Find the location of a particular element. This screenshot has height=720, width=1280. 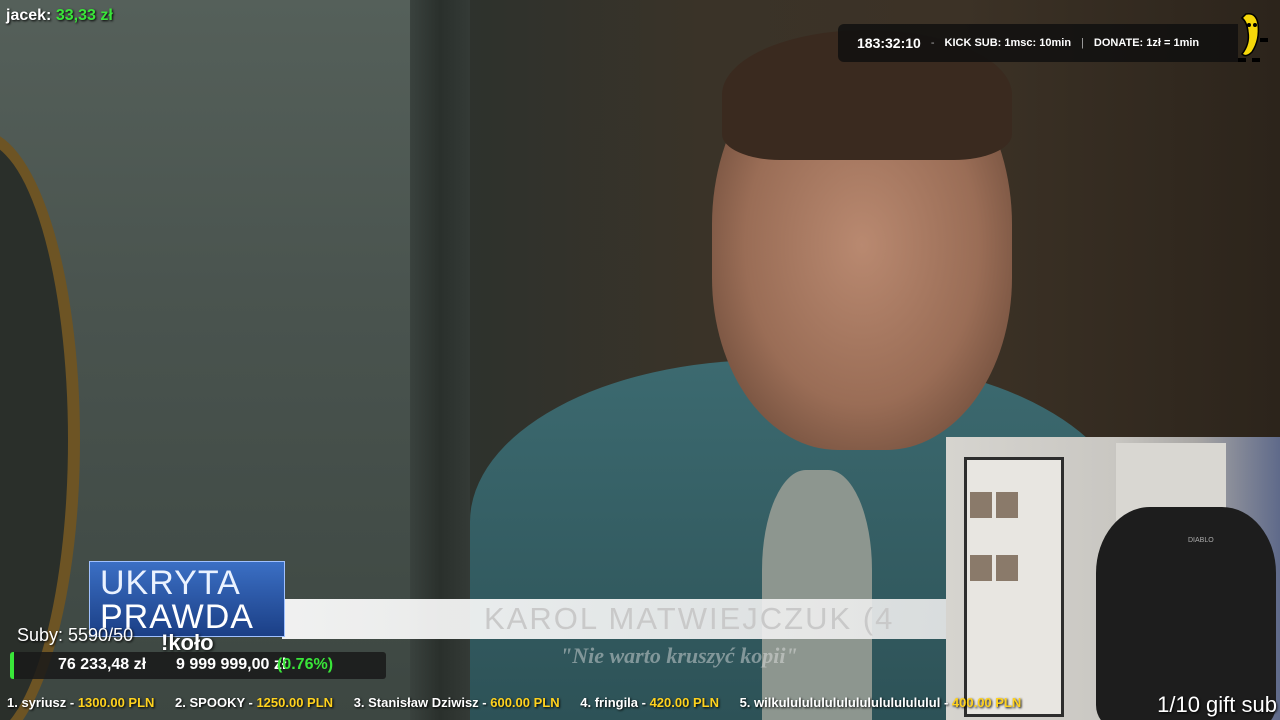

ticker-name: 4. fringila - is located at coordinates (615, 702).